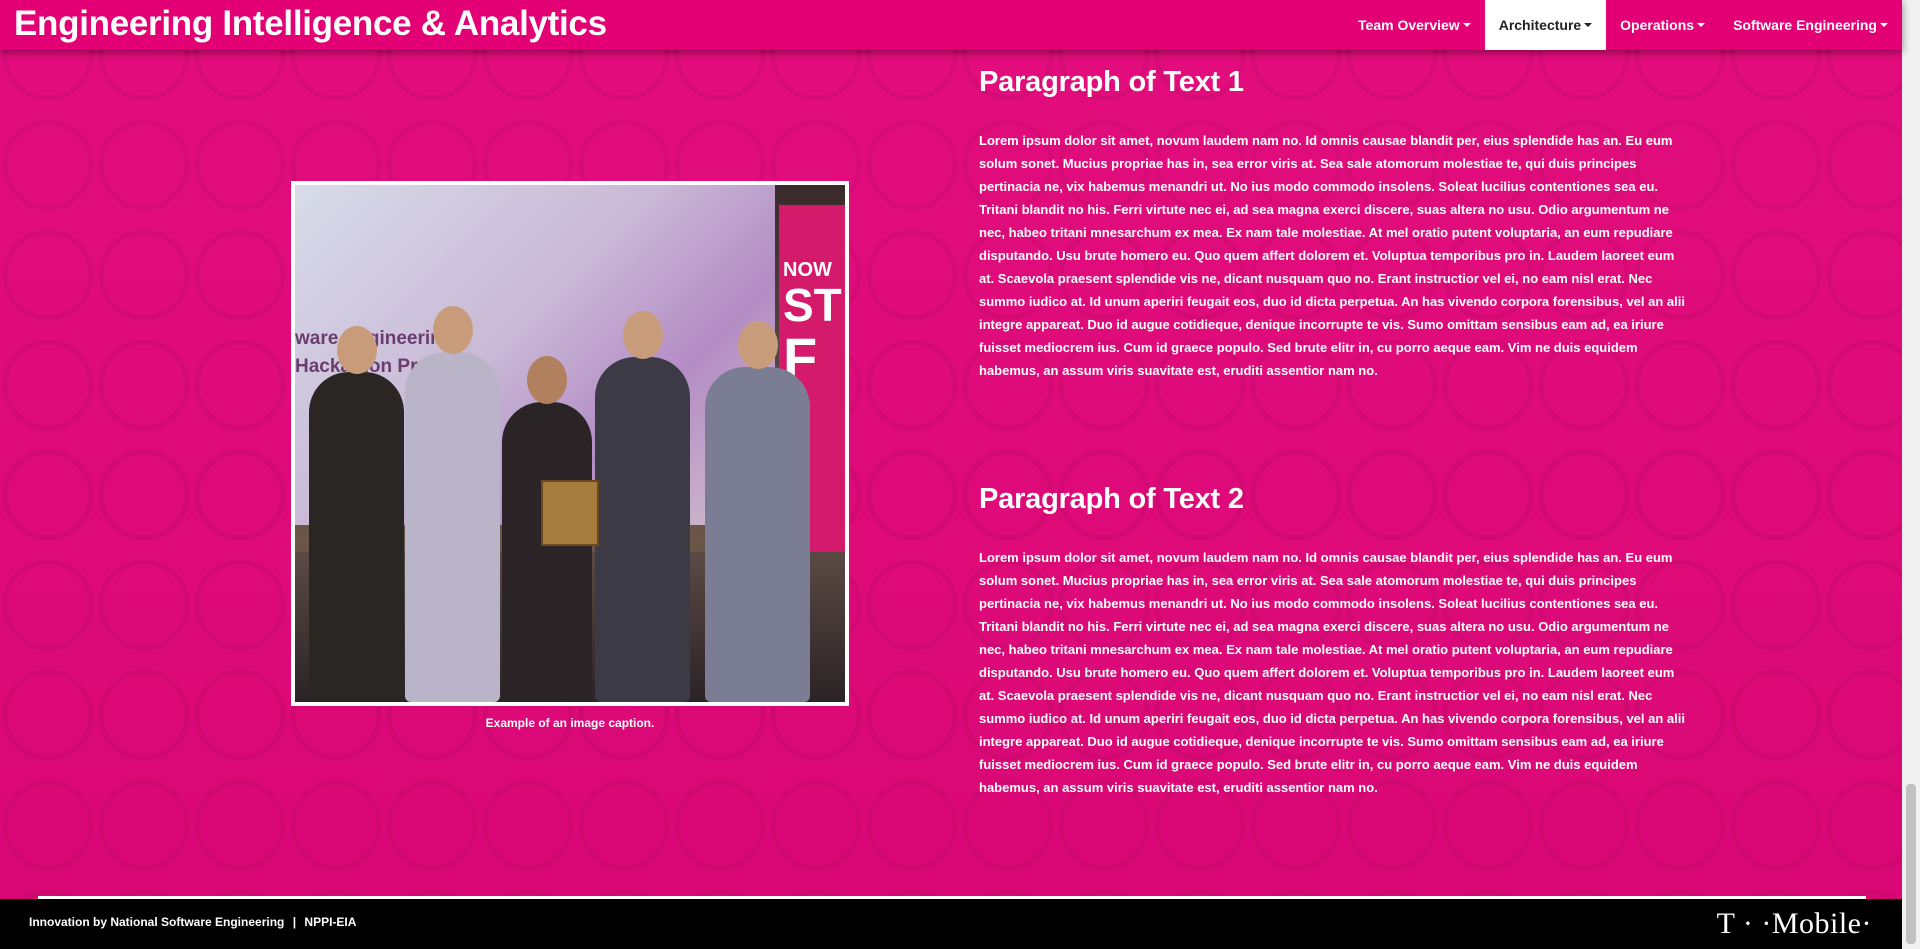 The image size is (1920, 949). Describe the element at coordinates (570, 723) in the screenshot. I see `image-caption: Example of an image caption.` at that location.